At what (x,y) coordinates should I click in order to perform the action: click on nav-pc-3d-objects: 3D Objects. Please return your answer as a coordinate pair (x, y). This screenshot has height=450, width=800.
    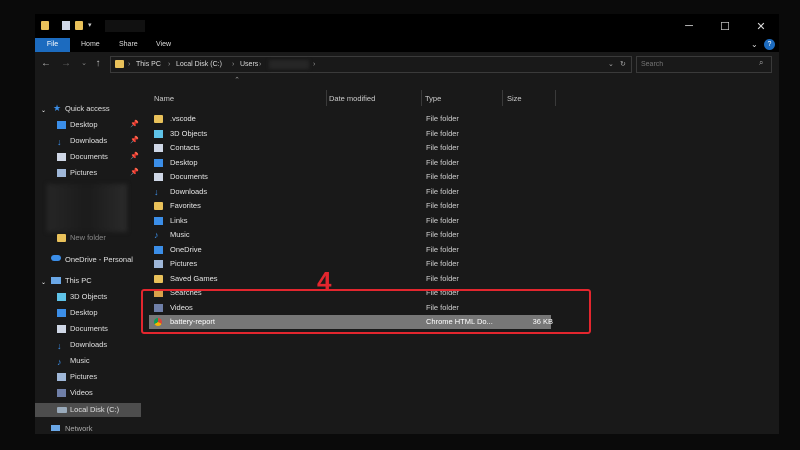
    Looking at the image, I should click on (88, 297).